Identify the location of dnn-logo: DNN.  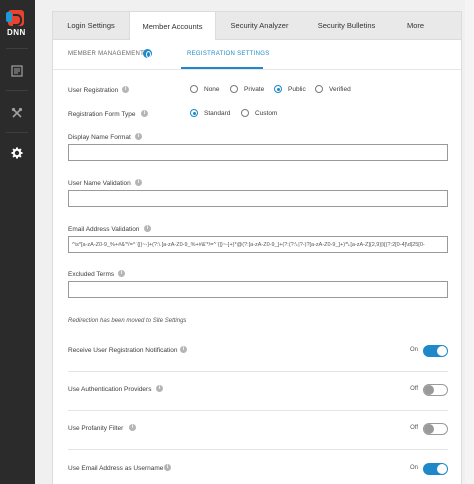
(17, 24).